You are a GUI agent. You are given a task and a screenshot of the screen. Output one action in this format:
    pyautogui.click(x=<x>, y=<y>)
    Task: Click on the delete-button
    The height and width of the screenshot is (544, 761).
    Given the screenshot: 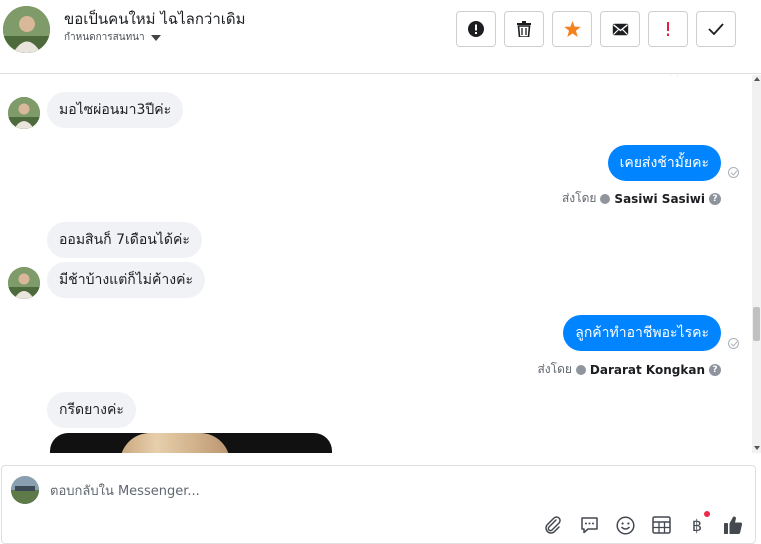 What is the action you would take?
    pyautogui.click(x=524, y=29)
    